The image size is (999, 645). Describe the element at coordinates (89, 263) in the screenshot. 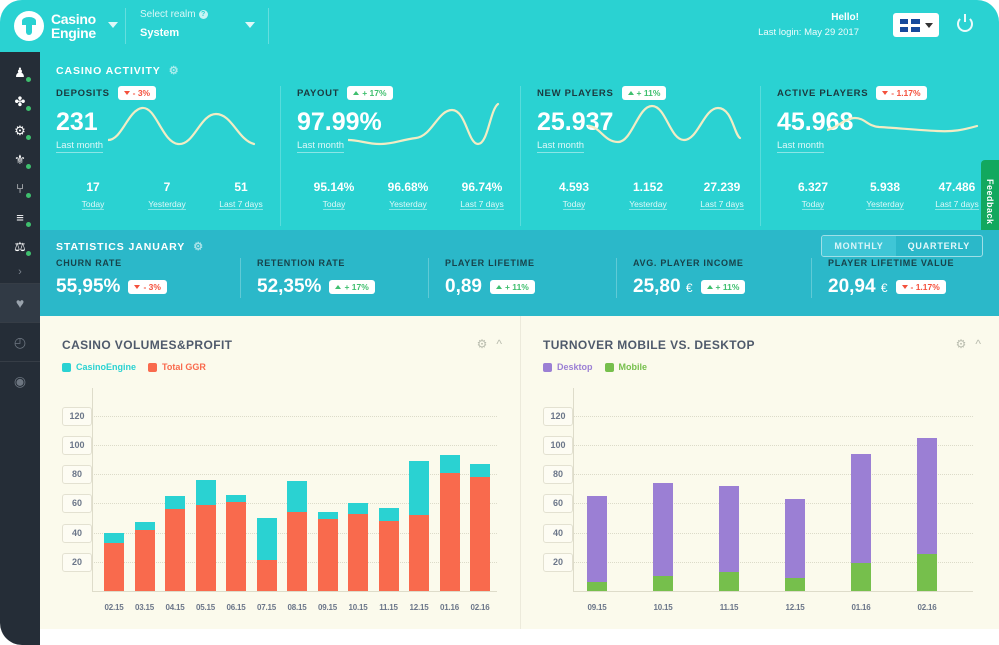

I see `stat-label: CHURN RATE` at that location.